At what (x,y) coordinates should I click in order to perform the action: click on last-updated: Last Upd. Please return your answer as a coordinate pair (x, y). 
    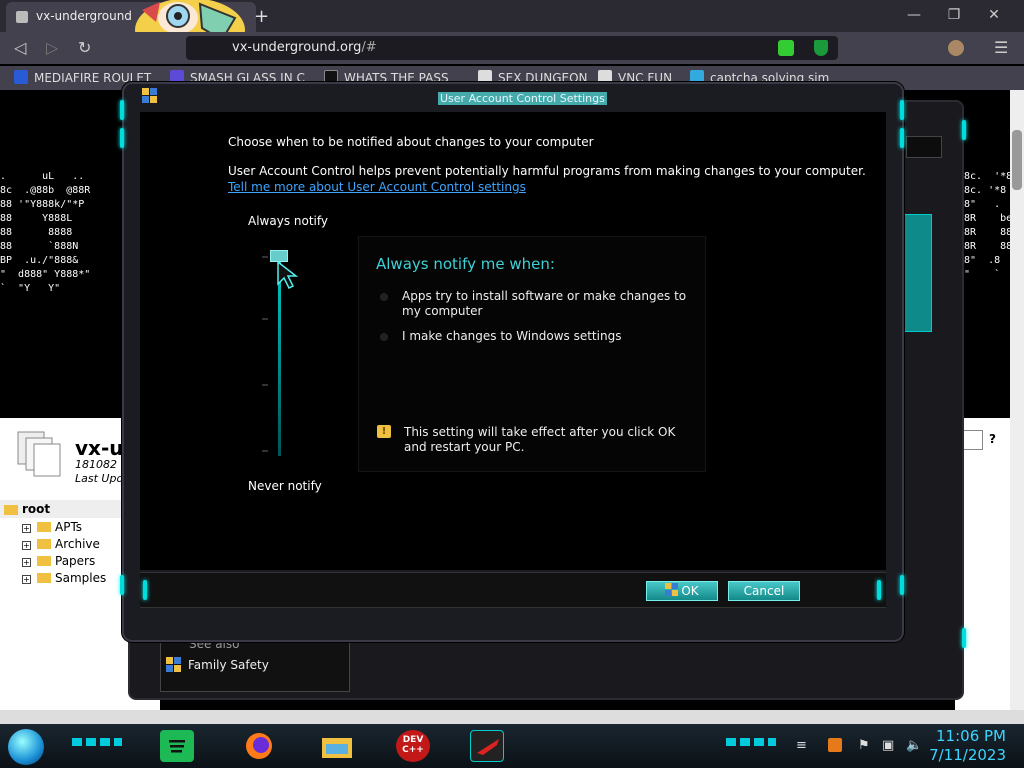
    Looking at the image, I should click on (99, 478).